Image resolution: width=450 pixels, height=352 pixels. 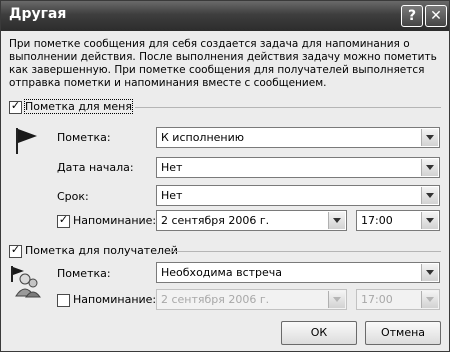 I want to click on recipients-flag-checkbox: ✓, so click(x=15, y=250).